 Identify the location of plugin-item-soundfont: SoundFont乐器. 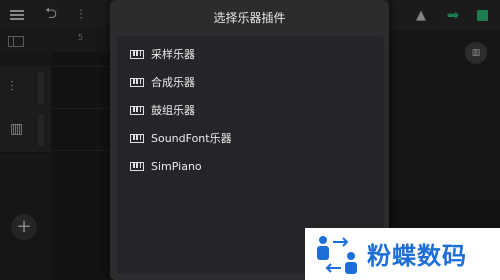
(250, 138).